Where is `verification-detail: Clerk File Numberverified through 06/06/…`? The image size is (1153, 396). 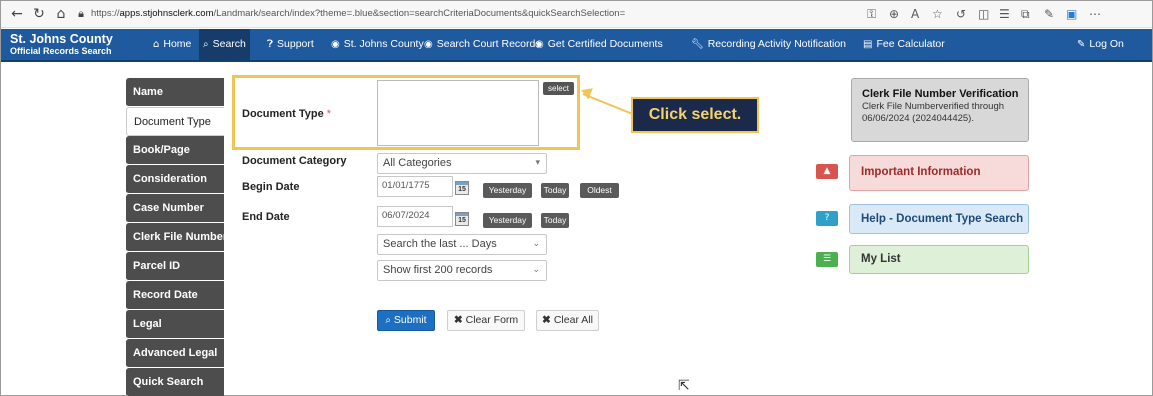 verification-detail: Clerk File Numberverified through 06/06/… is located at coordinates (933, 112).